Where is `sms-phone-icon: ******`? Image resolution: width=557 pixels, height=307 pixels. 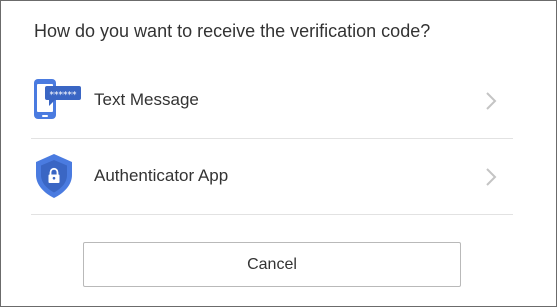 sms-phone-icon: ****** is located at coordinates (58, 100).